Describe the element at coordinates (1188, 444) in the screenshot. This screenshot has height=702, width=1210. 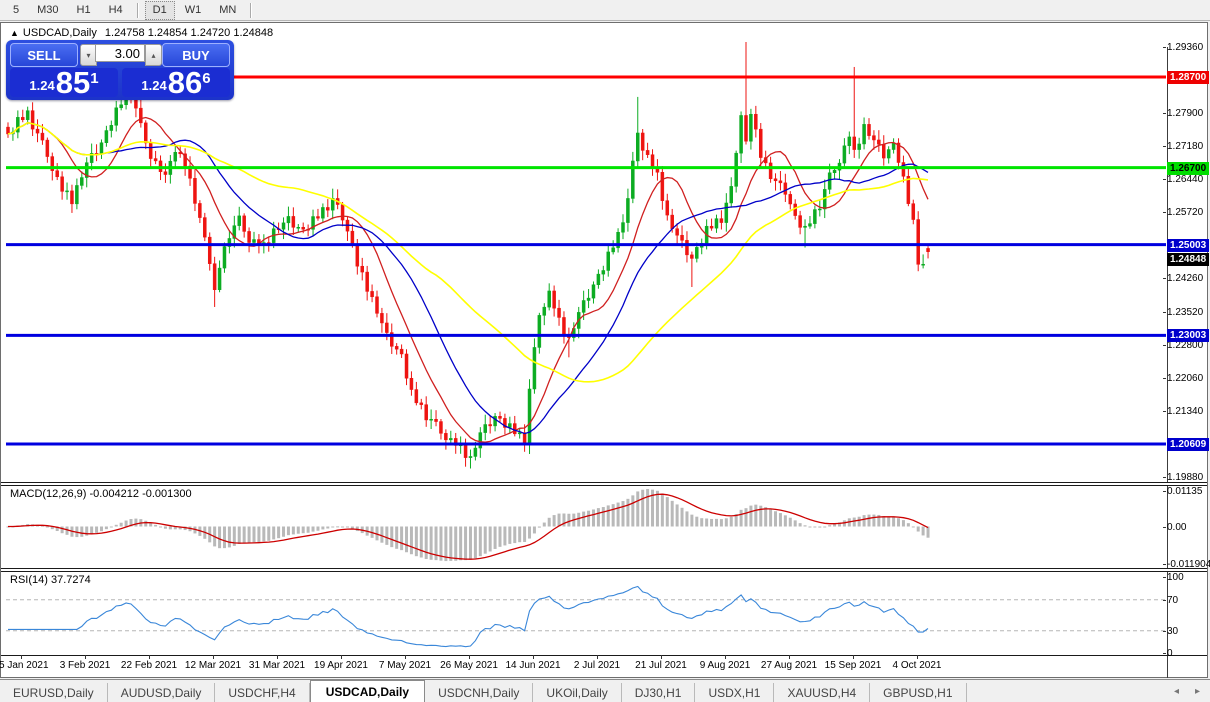
I see `price-badge-blue: 1.20609` at that location.